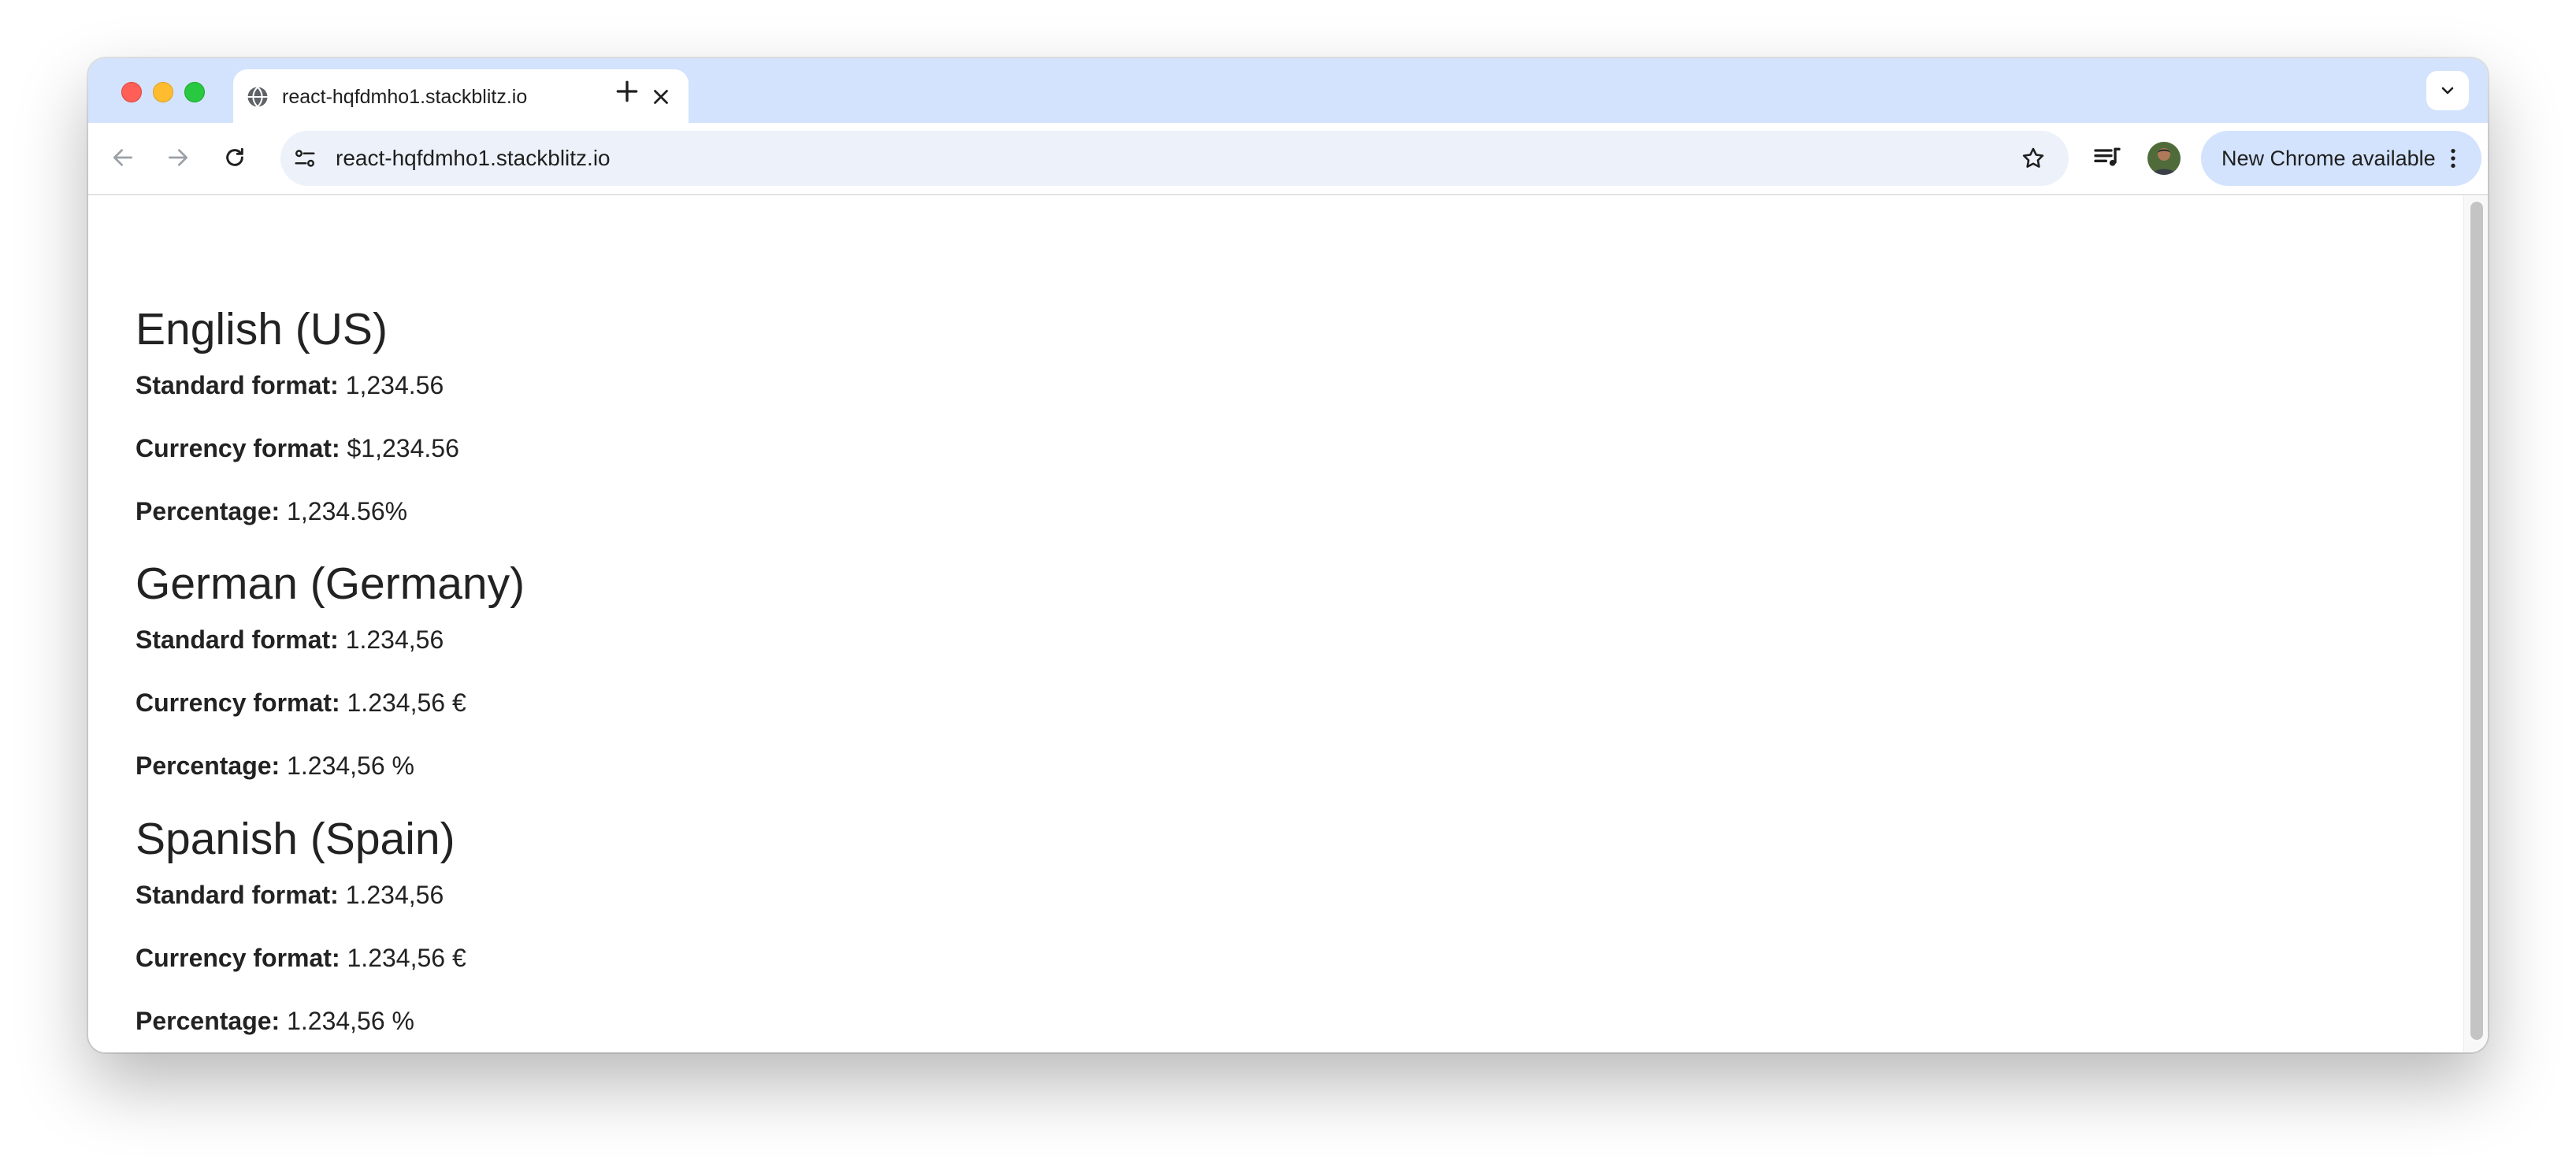 The image size is (2576, 1169). I want to click on row-value: 1,234.56%, so click(347, 511).